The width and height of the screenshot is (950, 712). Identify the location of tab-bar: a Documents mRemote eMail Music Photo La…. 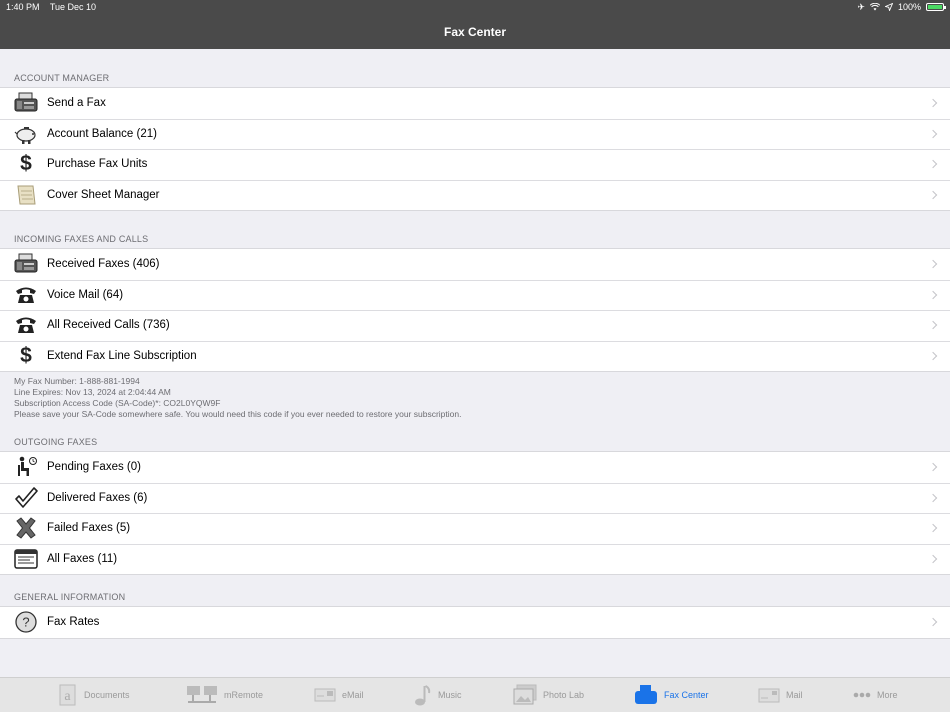
(475, 694).